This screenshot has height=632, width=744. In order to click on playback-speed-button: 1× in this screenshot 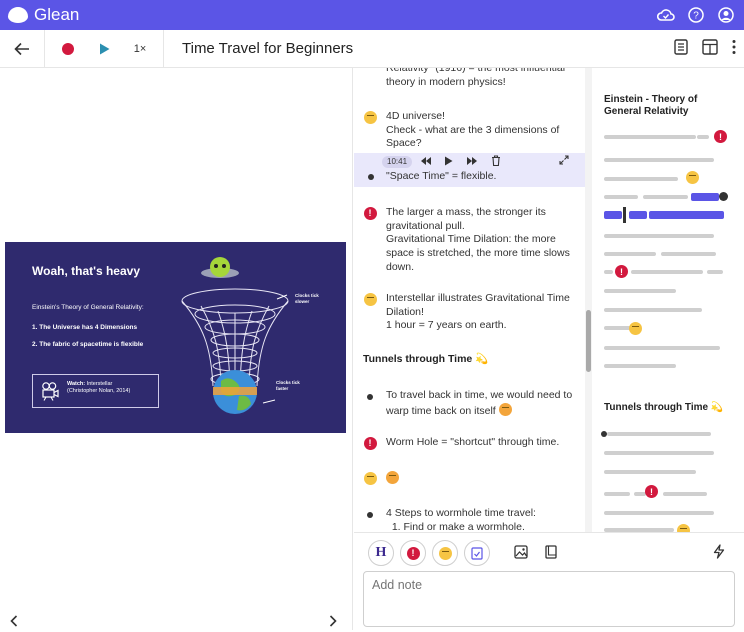, I will do `click(140, 49)`.